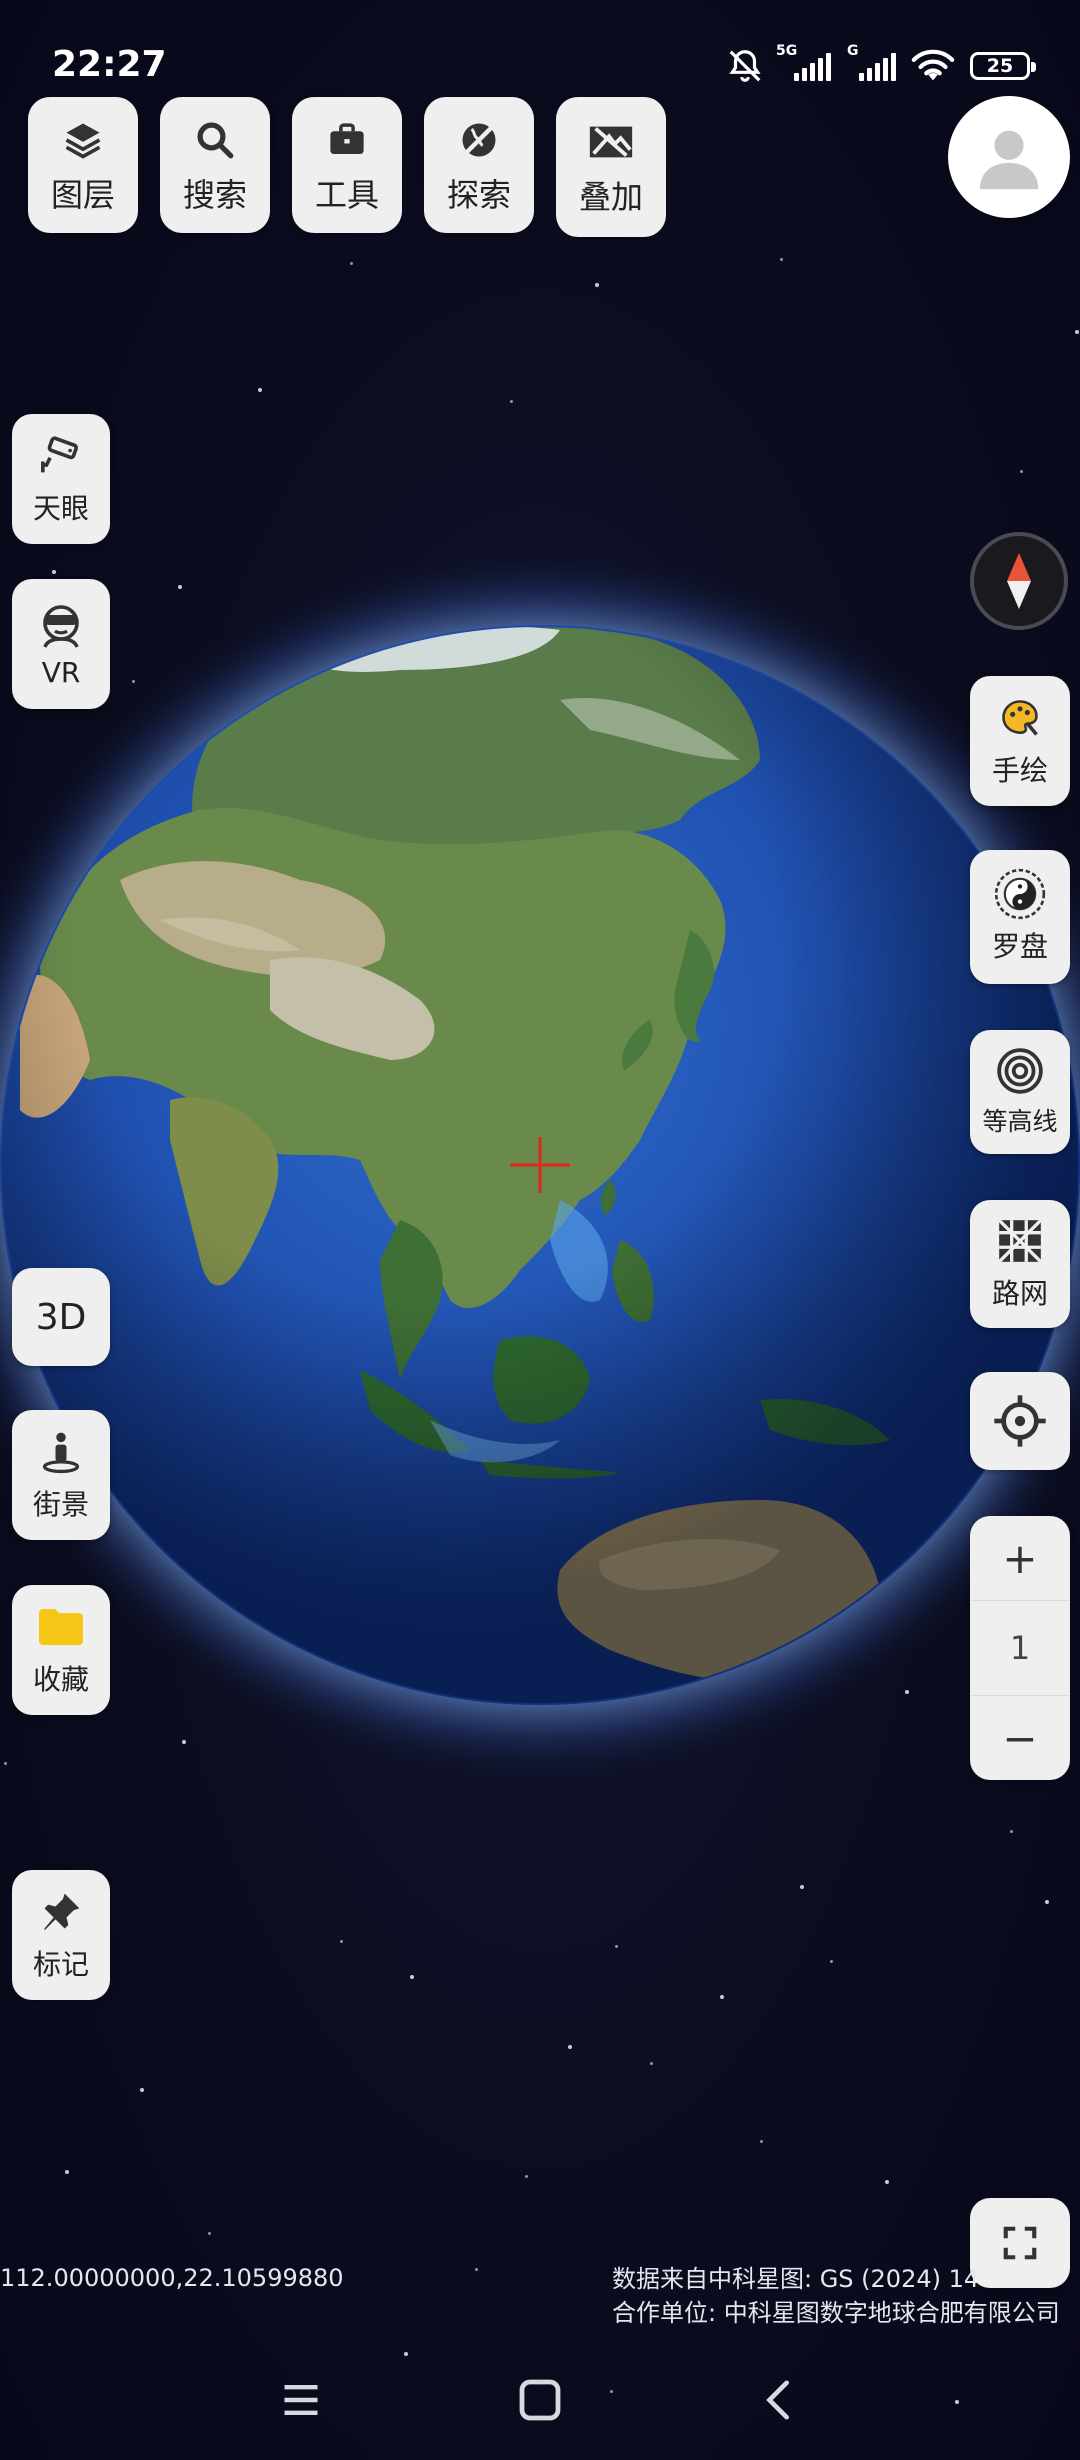  Describe the element at coordinates (60, 1679) in the screenshot. I see `favorites-label: 收藏` at that location.